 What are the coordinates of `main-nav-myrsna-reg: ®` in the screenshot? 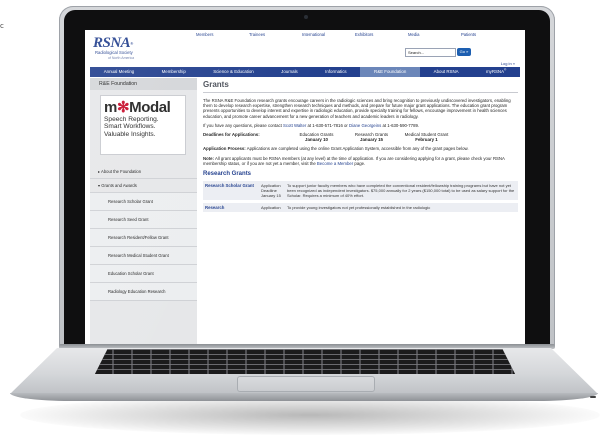 It's located at (505, 69).